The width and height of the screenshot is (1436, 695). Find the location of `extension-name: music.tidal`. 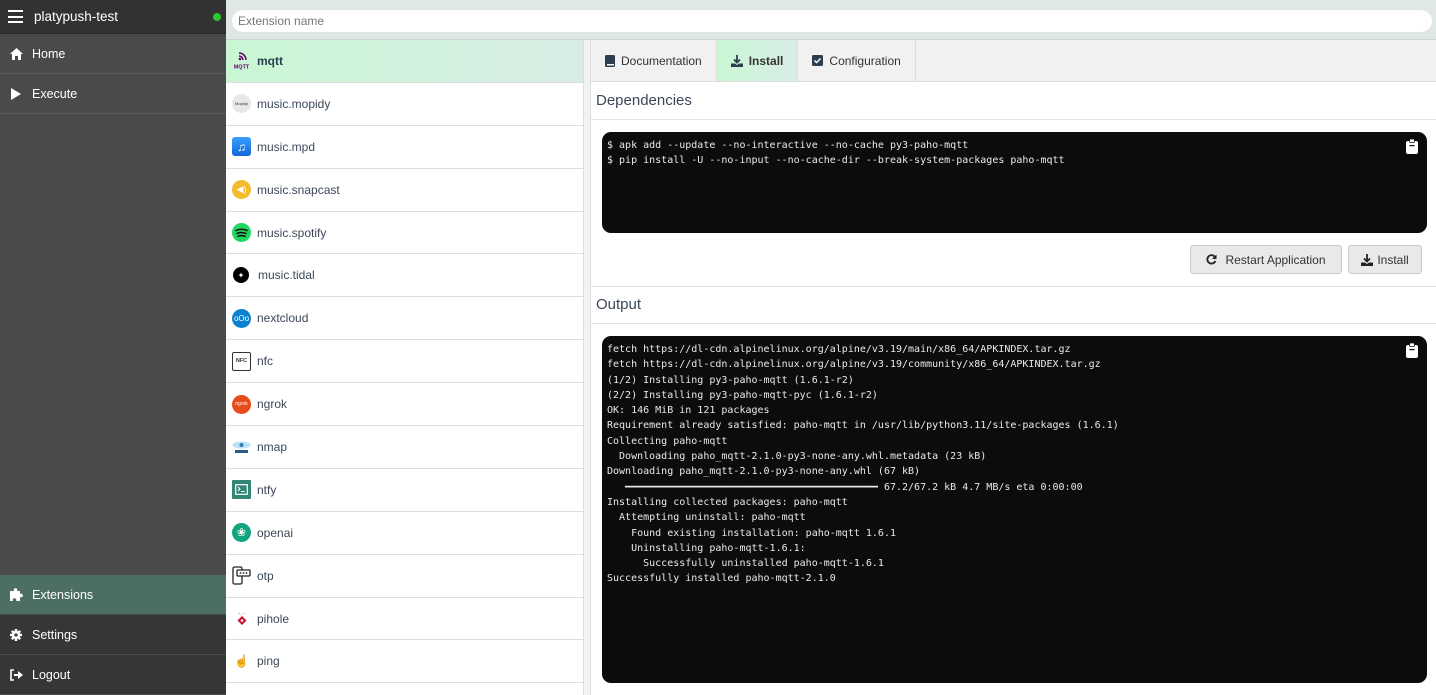

extension-name: music.tidal is located at coordinates (286, 275).